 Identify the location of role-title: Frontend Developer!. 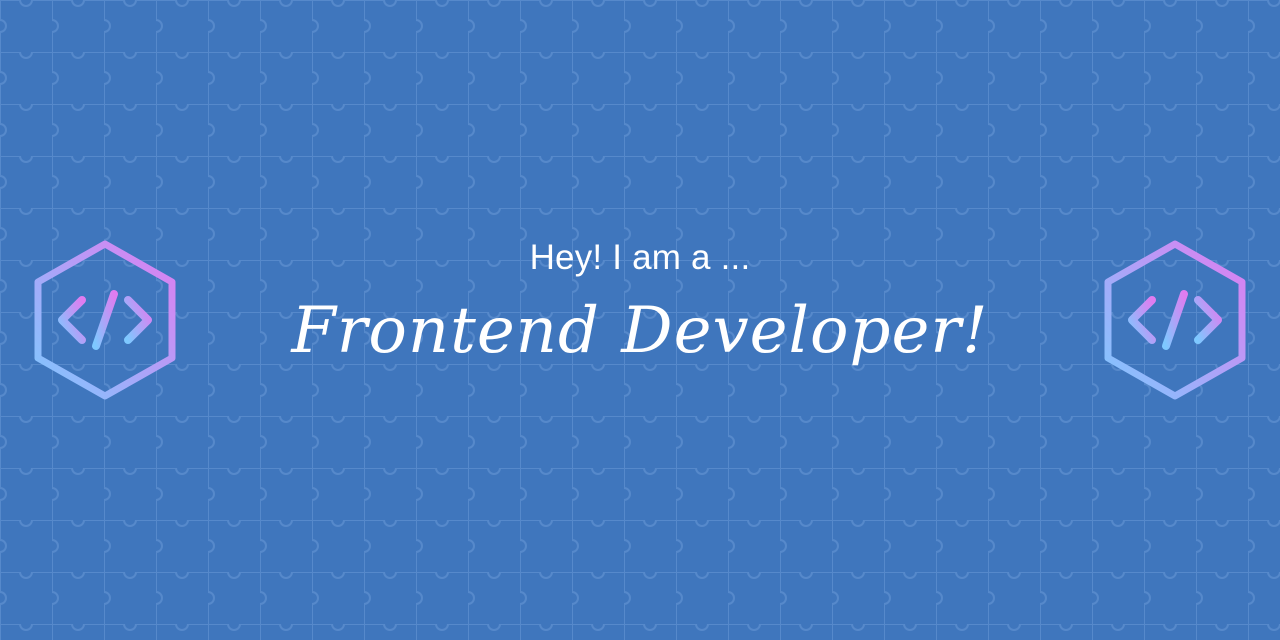
(640, 331).